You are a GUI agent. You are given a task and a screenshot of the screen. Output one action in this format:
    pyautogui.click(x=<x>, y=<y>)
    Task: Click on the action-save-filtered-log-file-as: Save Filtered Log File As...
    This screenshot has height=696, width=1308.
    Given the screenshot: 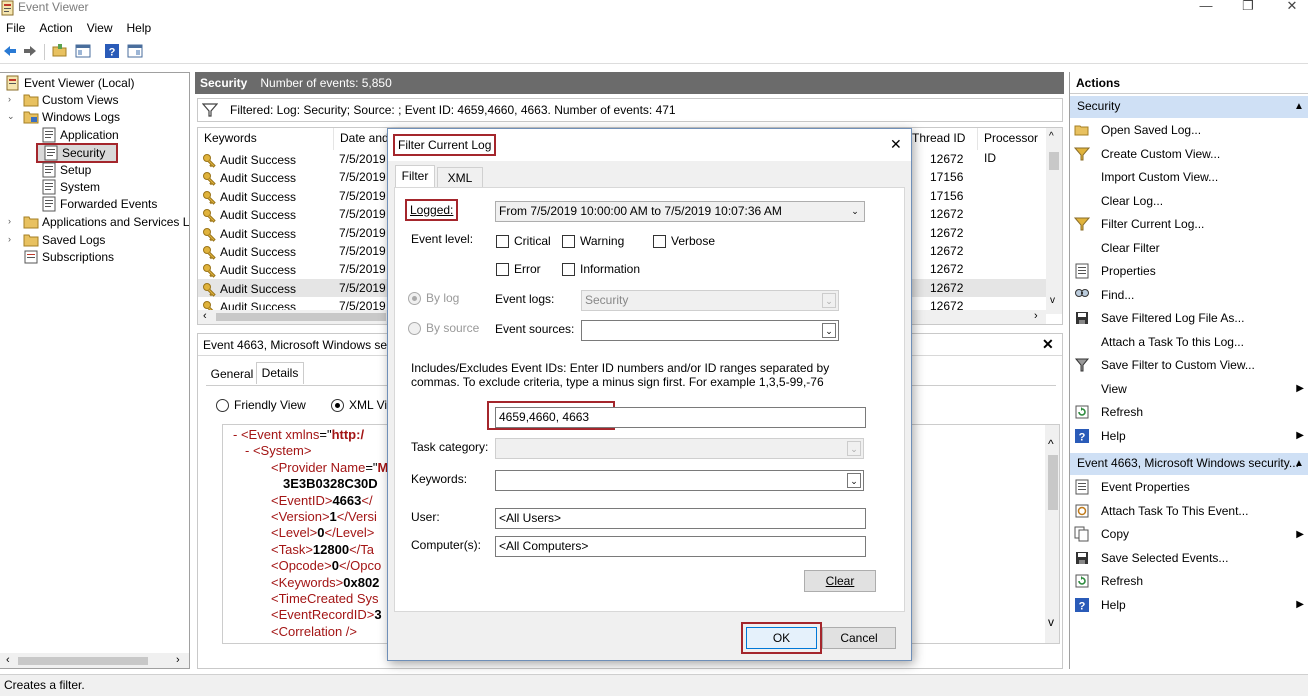 What is the action you would take?
    pyautogui.click(x=1189, y=318)
    